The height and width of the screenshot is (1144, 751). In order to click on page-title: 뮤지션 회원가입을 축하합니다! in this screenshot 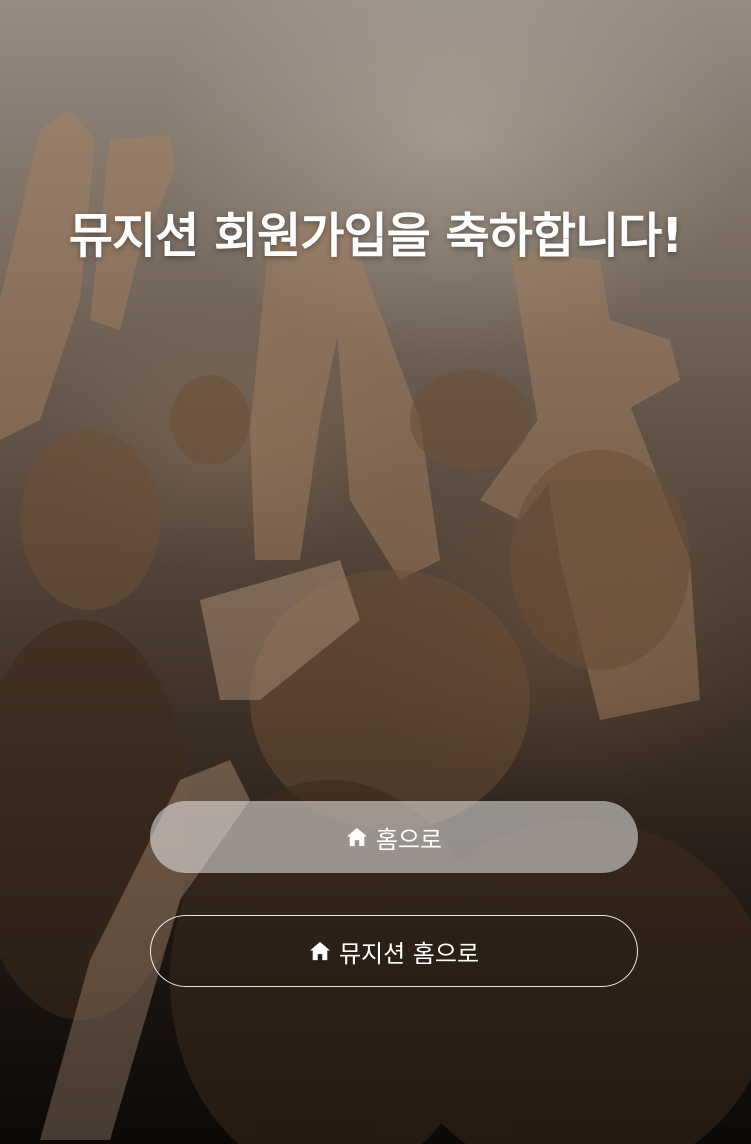, I will do `click(375, 236)`.